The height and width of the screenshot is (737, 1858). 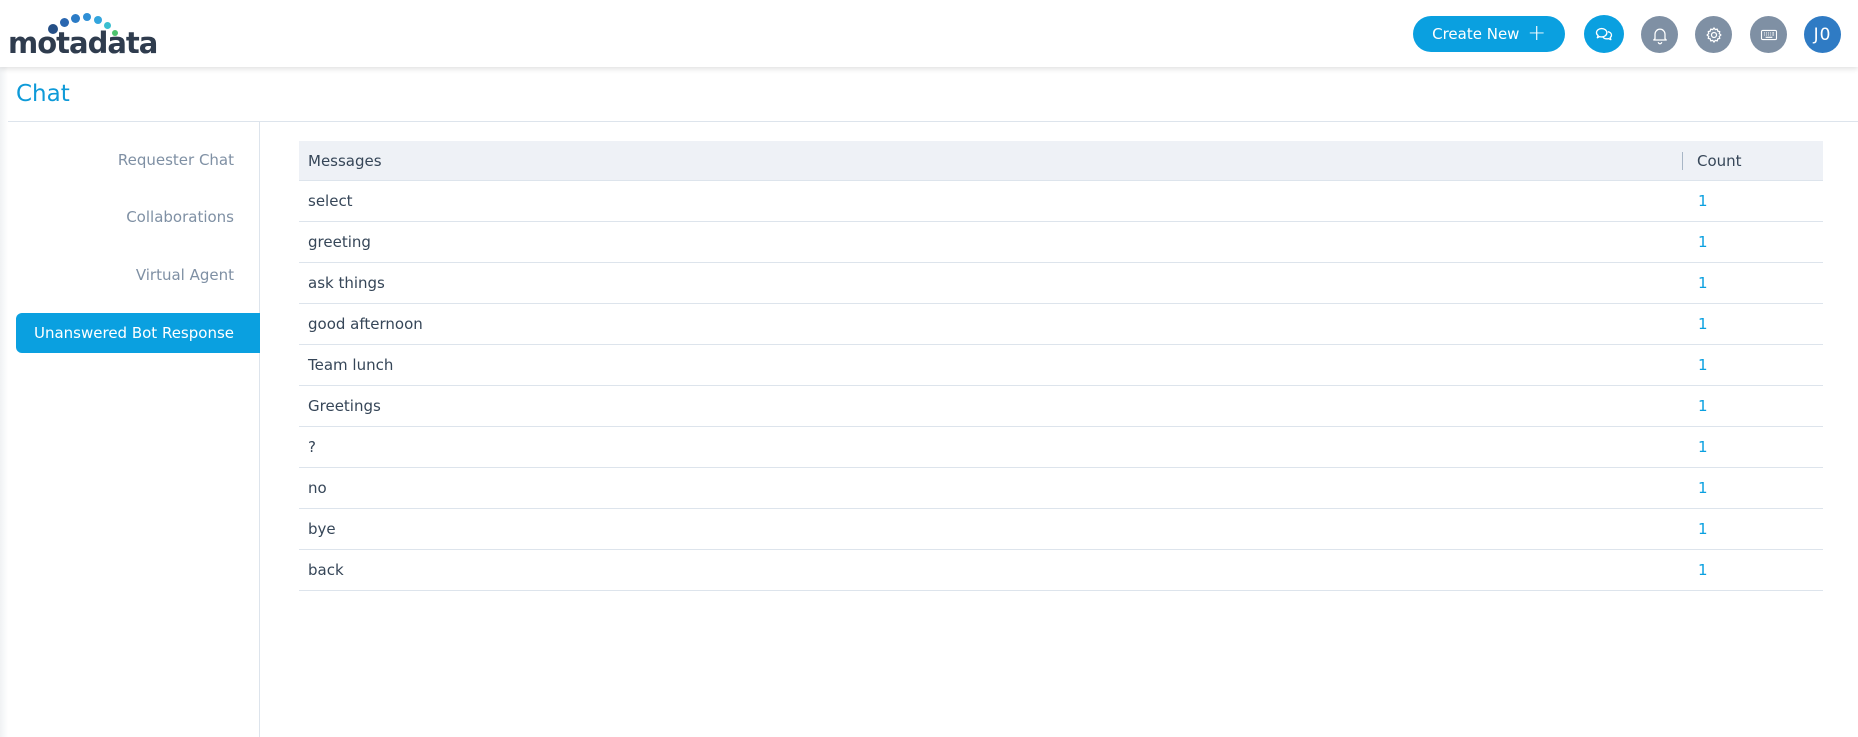 I want to click on create-new-button: Create New +, so click(x=1489, y=34).